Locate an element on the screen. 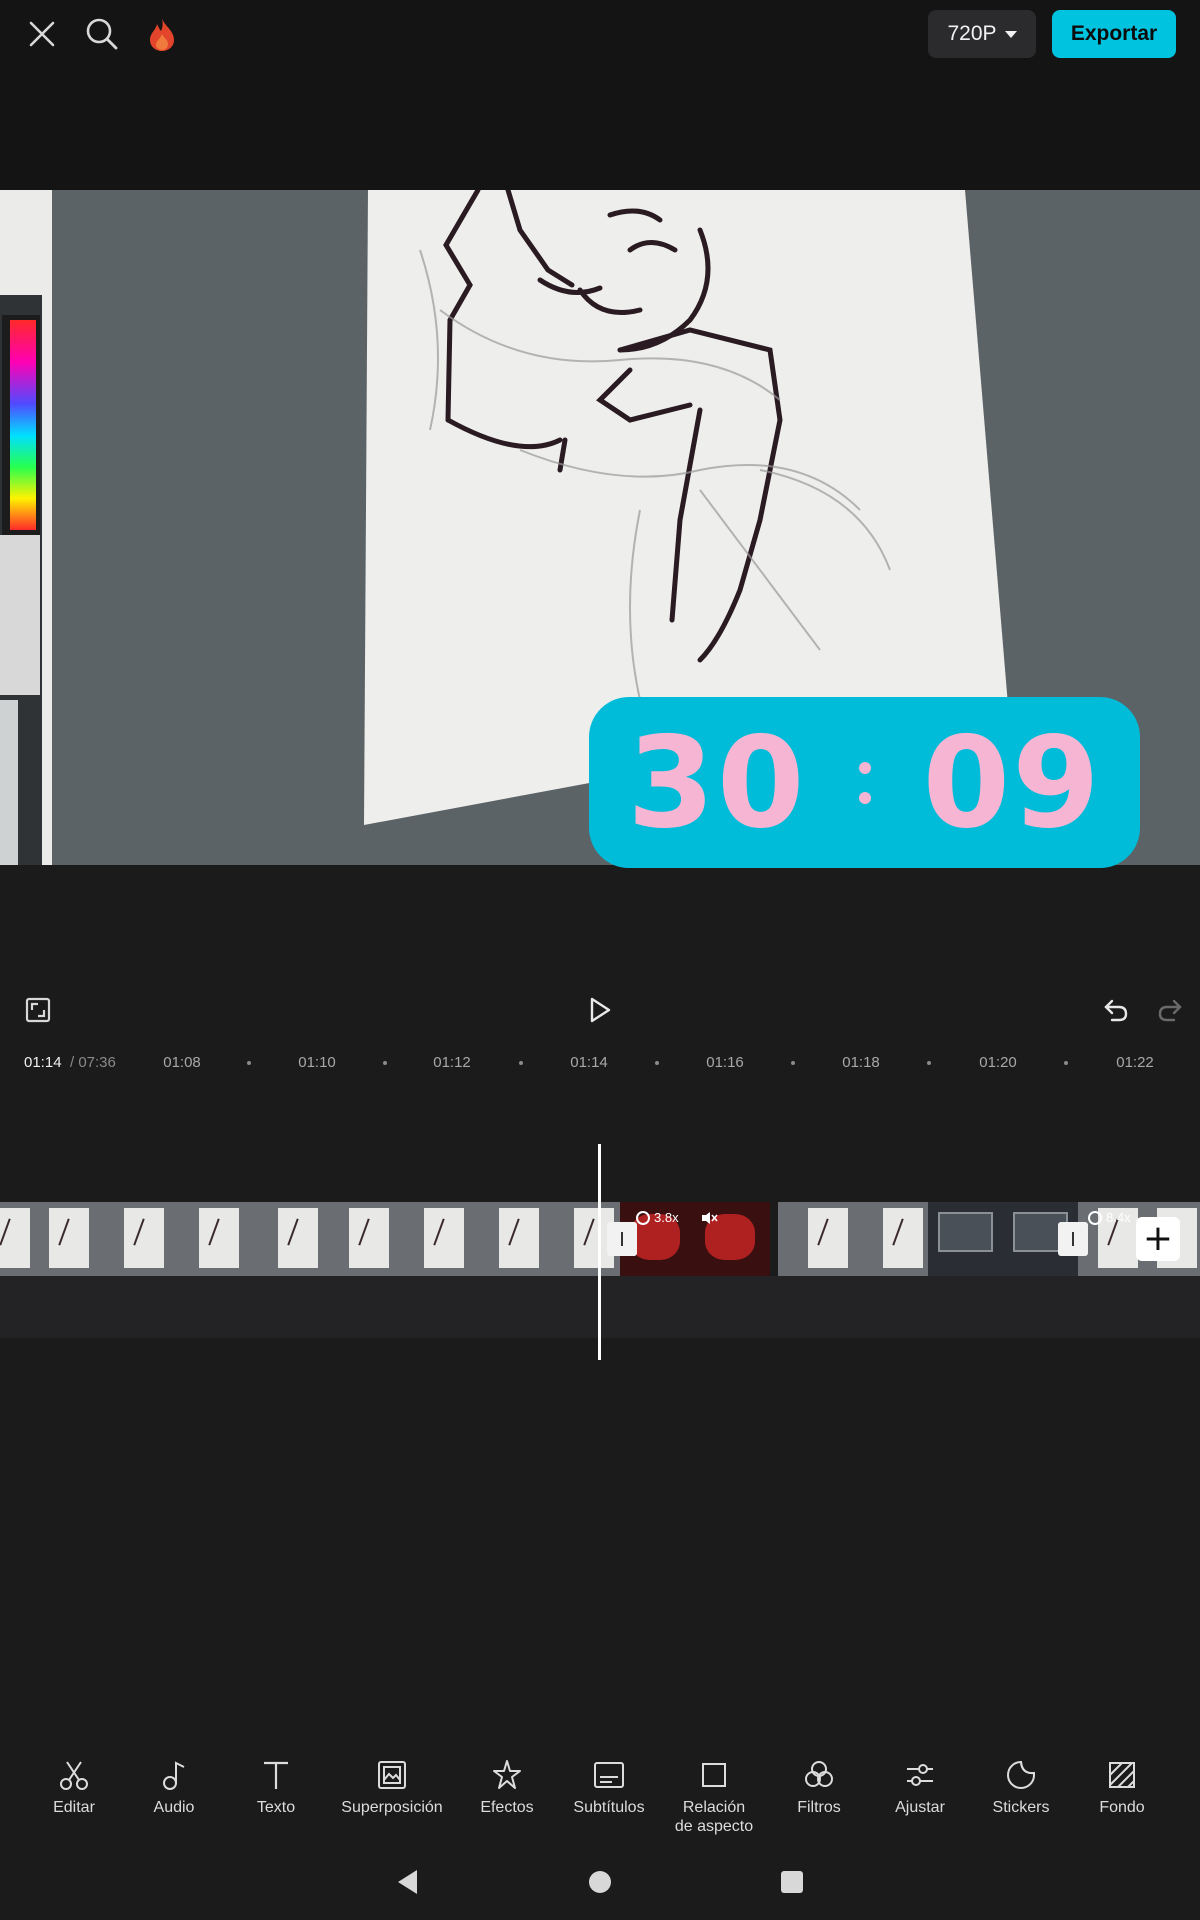  toolbar-label: Editar is located at coordinates (74, 1807).